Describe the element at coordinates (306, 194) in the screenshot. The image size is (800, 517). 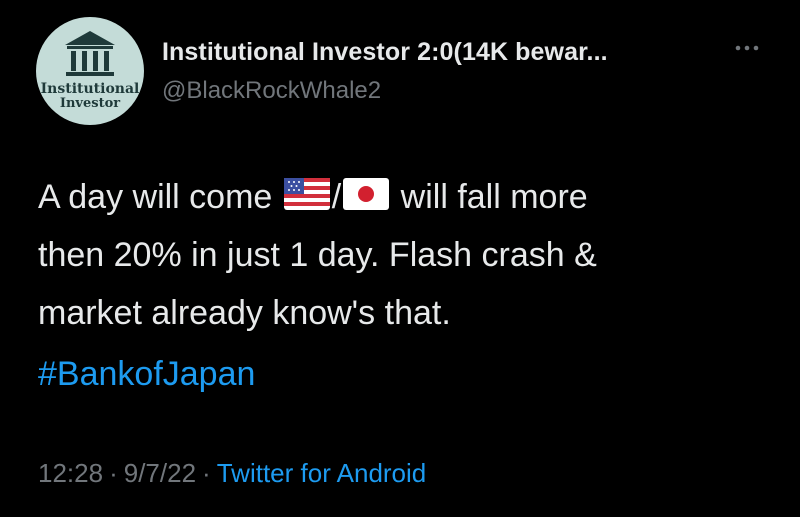
I see `us-flag-icon` at that location.